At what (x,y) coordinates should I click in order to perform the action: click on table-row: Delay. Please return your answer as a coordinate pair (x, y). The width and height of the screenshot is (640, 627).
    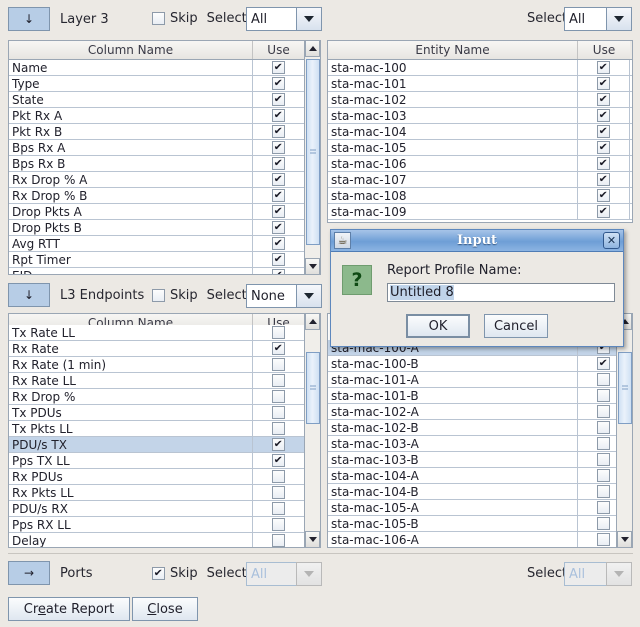
    Looking at the image, I should click on (164, 540).